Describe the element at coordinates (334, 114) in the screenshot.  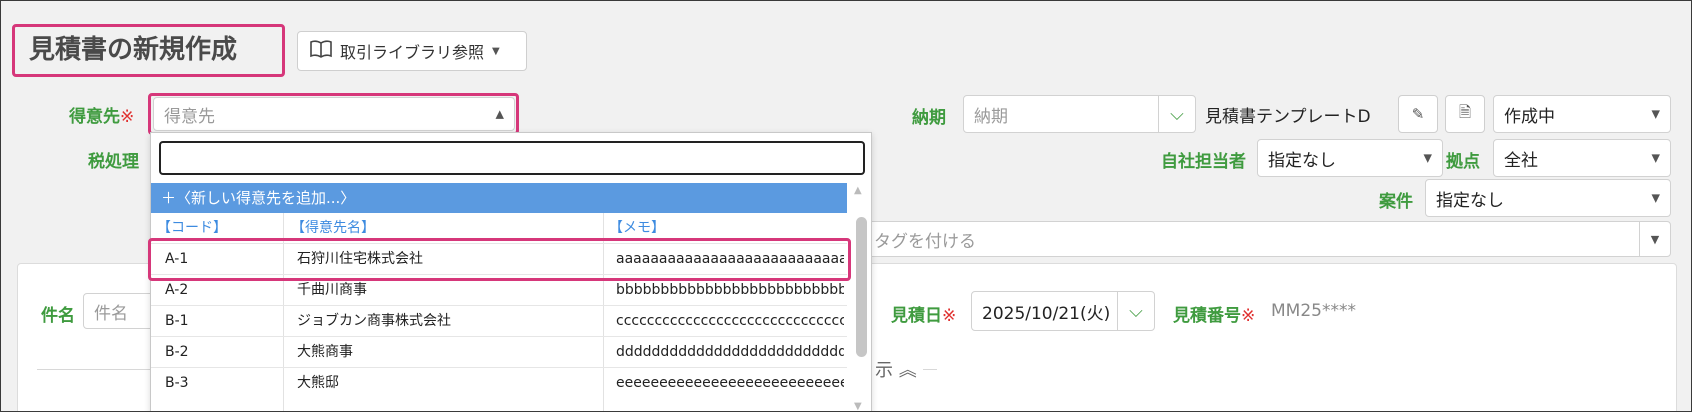
I see `customer-select: 得意先 ▲` at that location.